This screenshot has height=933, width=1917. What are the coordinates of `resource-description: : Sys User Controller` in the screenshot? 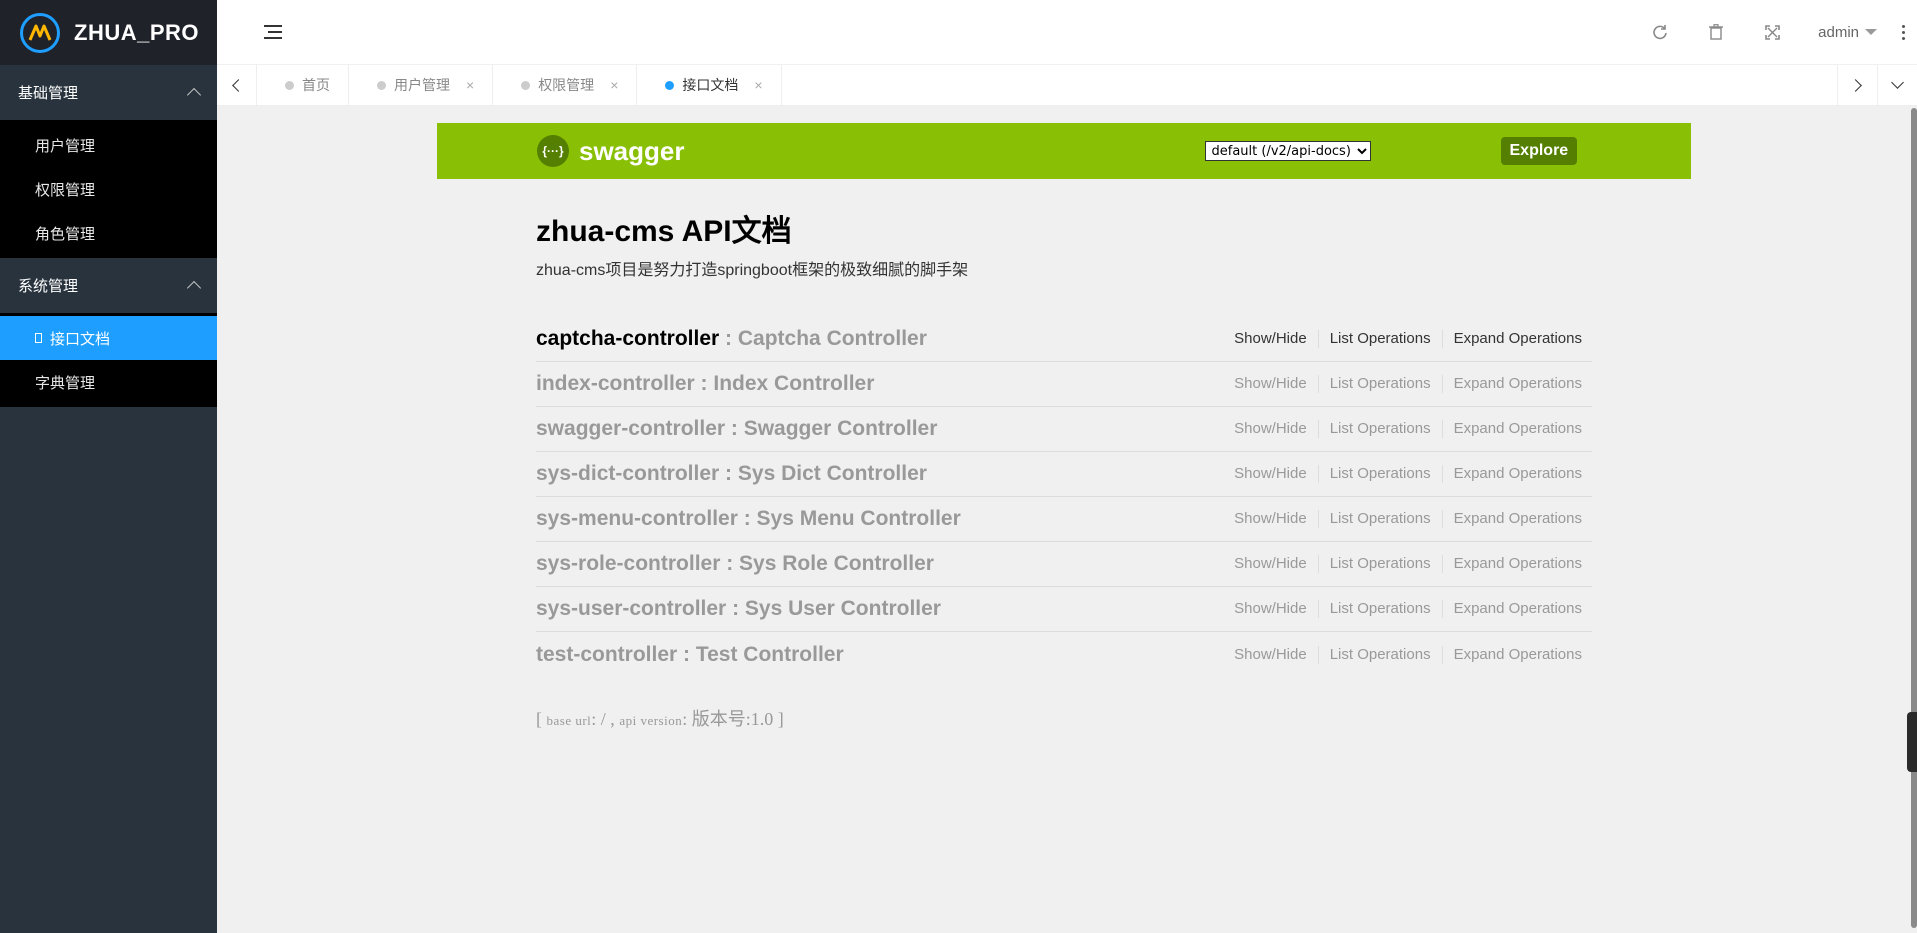 It's located at (833, 608).